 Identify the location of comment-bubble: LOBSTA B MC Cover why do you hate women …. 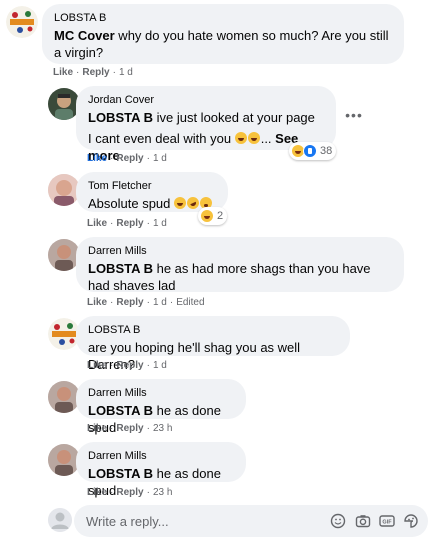
(223, 34).